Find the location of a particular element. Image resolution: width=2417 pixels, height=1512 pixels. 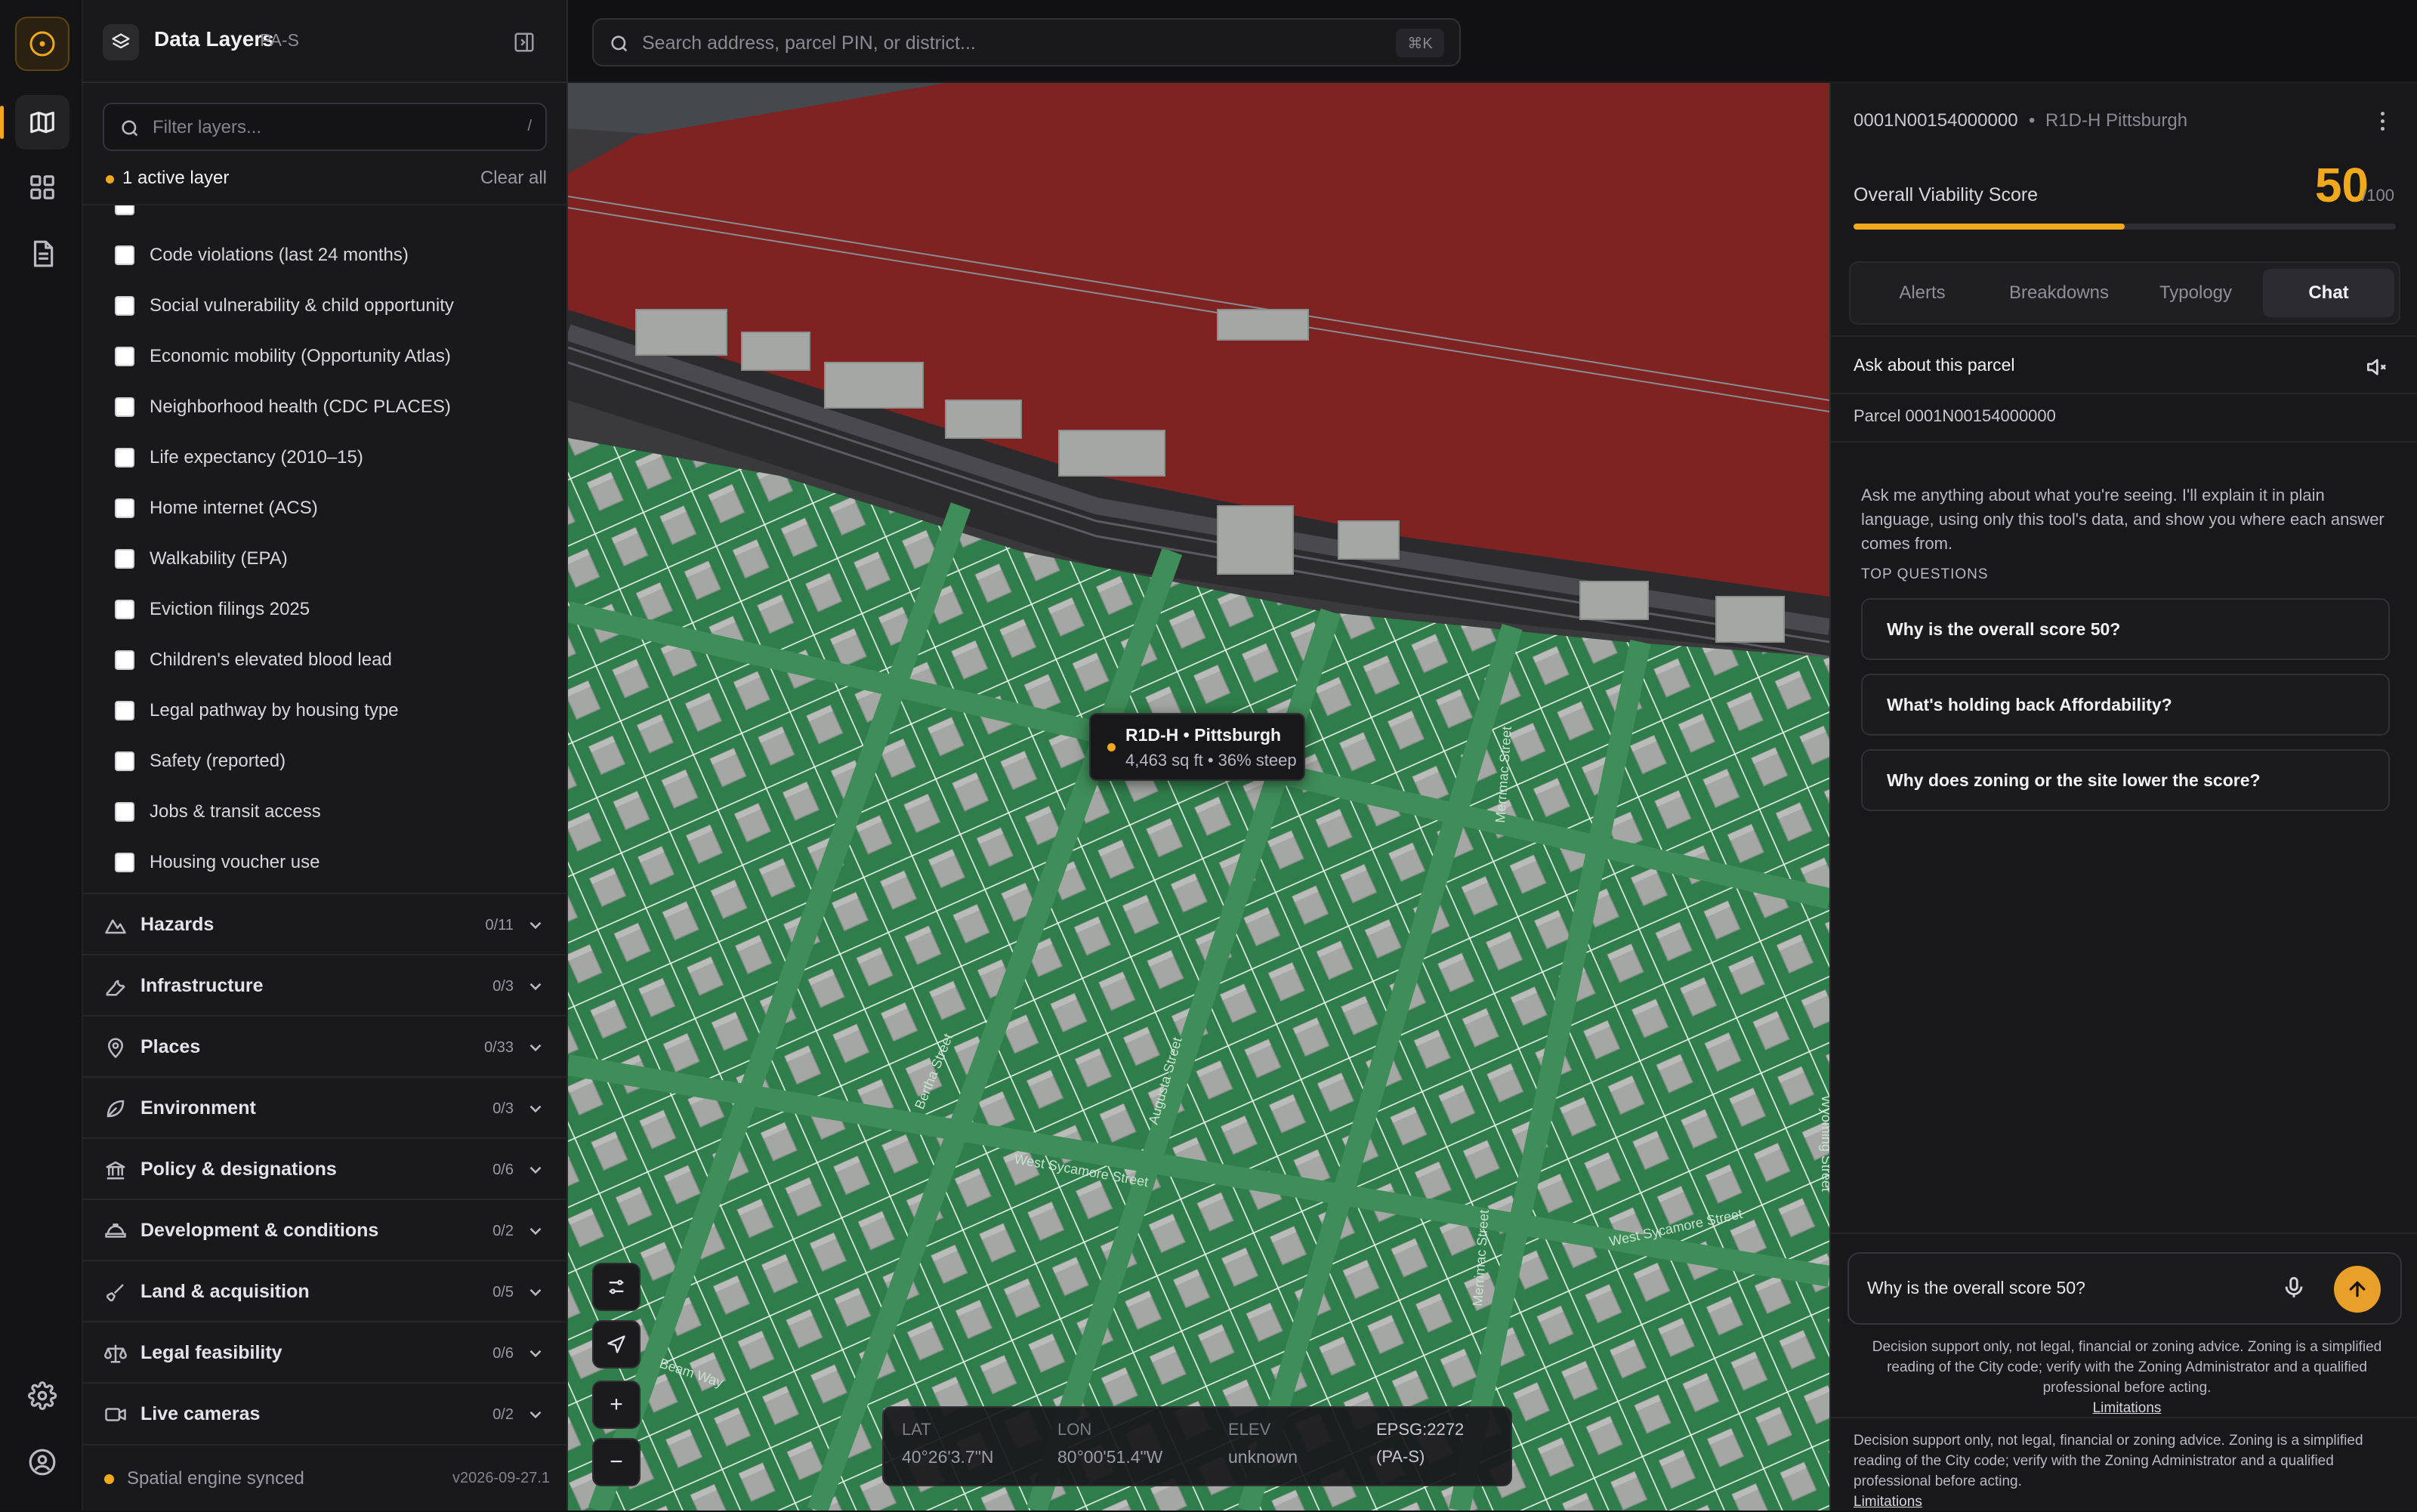

tab-alerts: Alerts is located at coordinates (1922, 293).